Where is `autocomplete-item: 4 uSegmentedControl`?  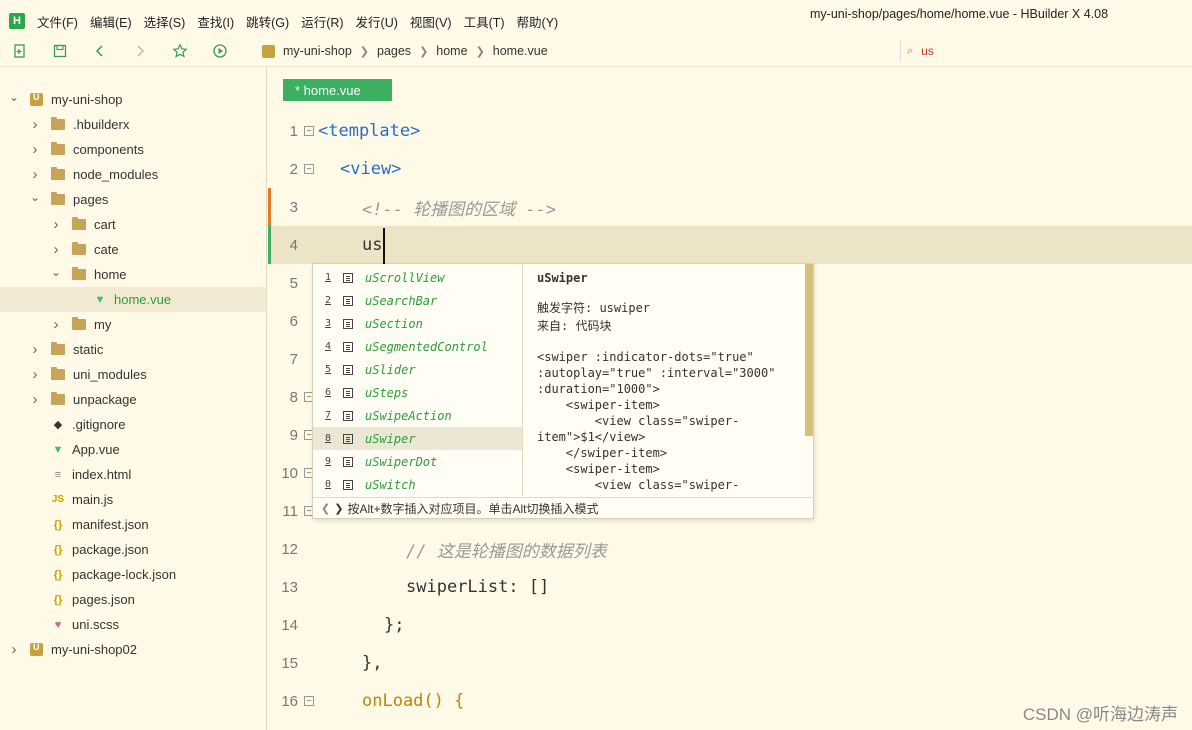 autocomplete-item: 4 uSegmentedControl is located at coordinates (417, 346).